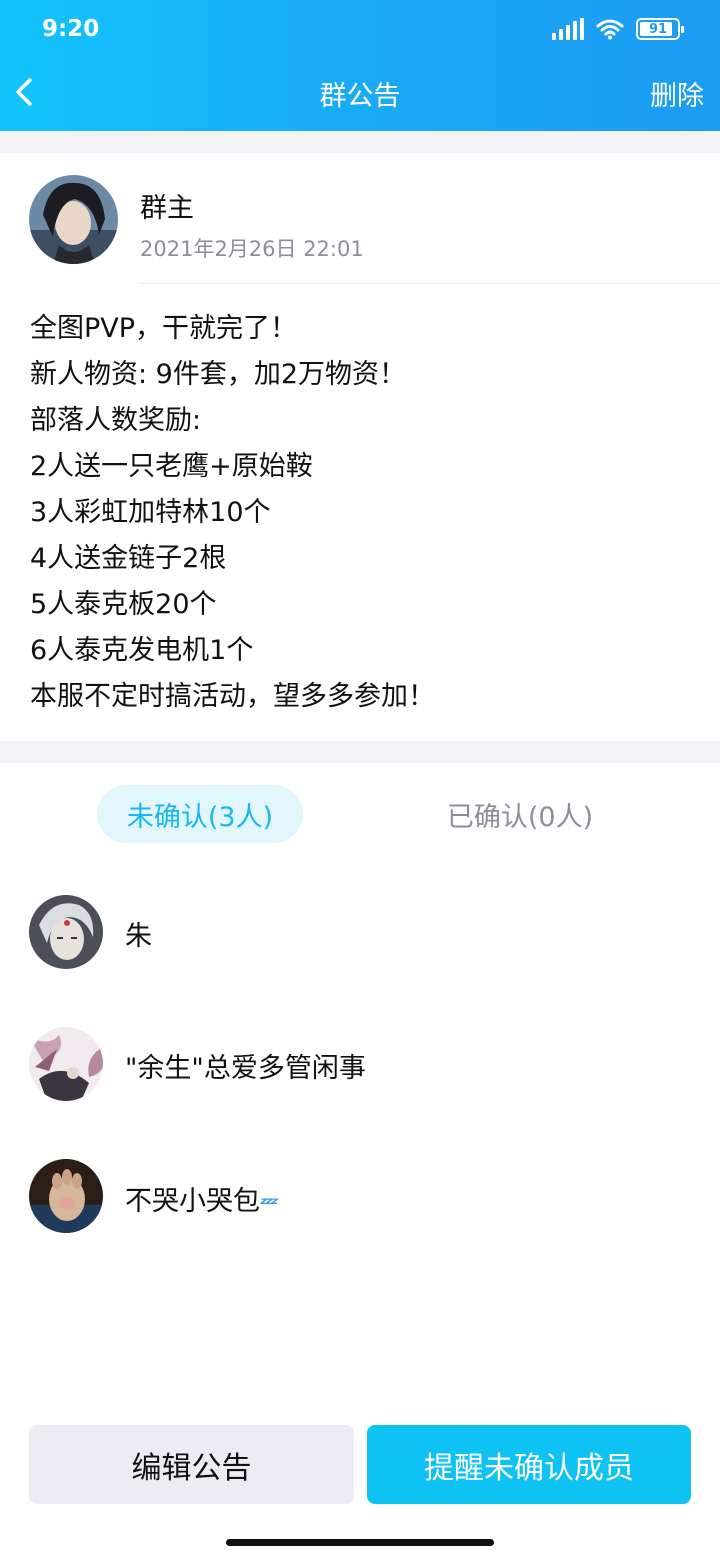  I want to click on author-avatar, so click(73, 219).